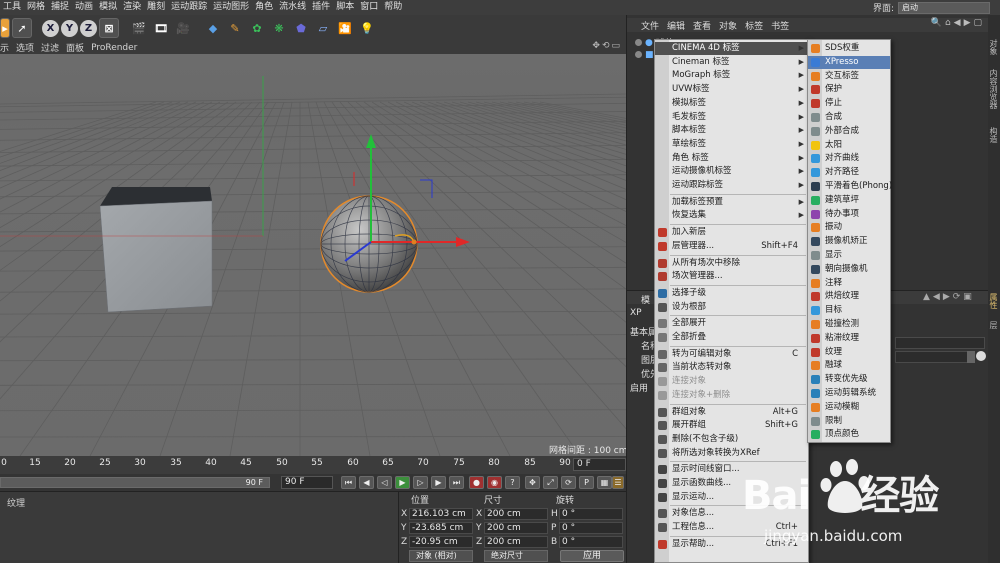  I want to click on om-menu-edit: 编辑, so click(676, 25).